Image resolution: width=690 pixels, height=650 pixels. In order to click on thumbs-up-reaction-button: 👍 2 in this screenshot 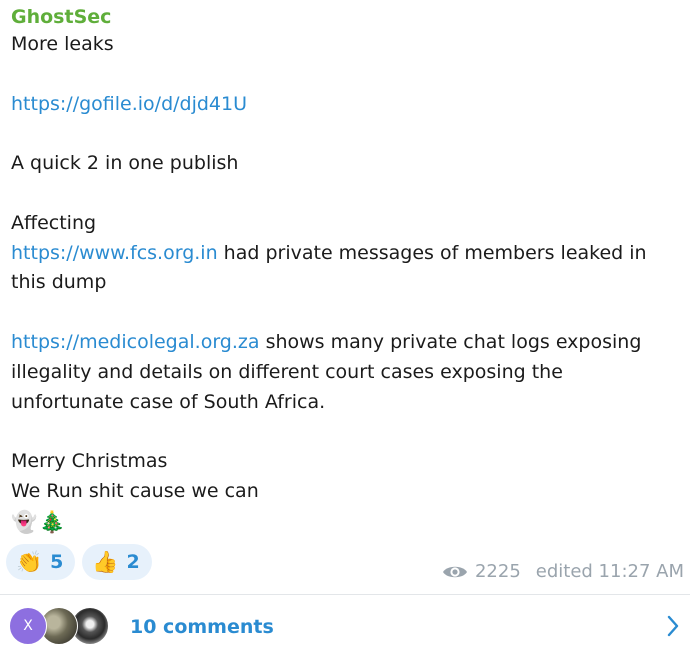, I will do `click(117, 562)`.